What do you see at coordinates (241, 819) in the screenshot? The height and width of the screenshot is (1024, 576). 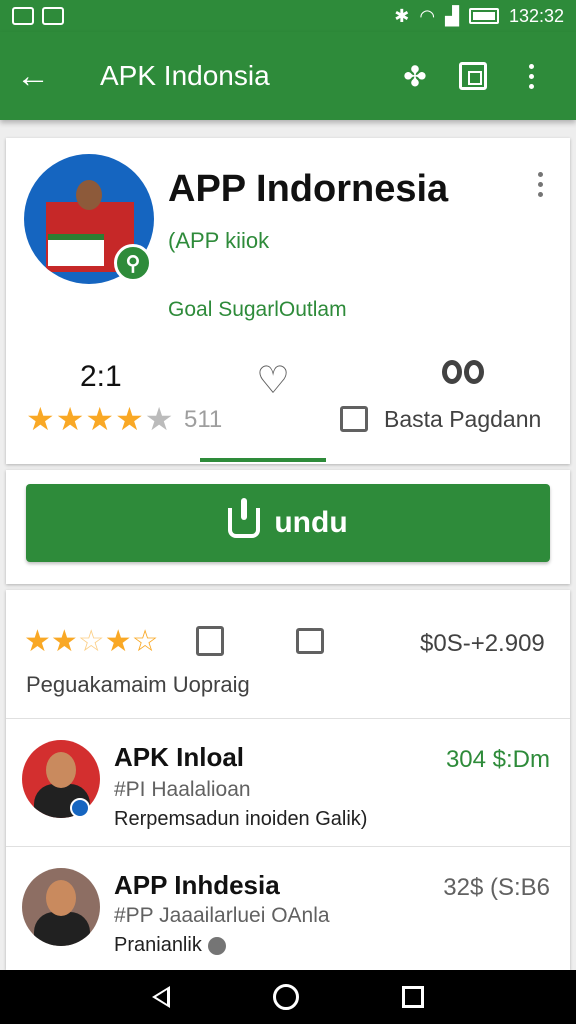 I see `list-item-description: Rerpemsadun inoiden Galik)` at bounding box center [241, 819].